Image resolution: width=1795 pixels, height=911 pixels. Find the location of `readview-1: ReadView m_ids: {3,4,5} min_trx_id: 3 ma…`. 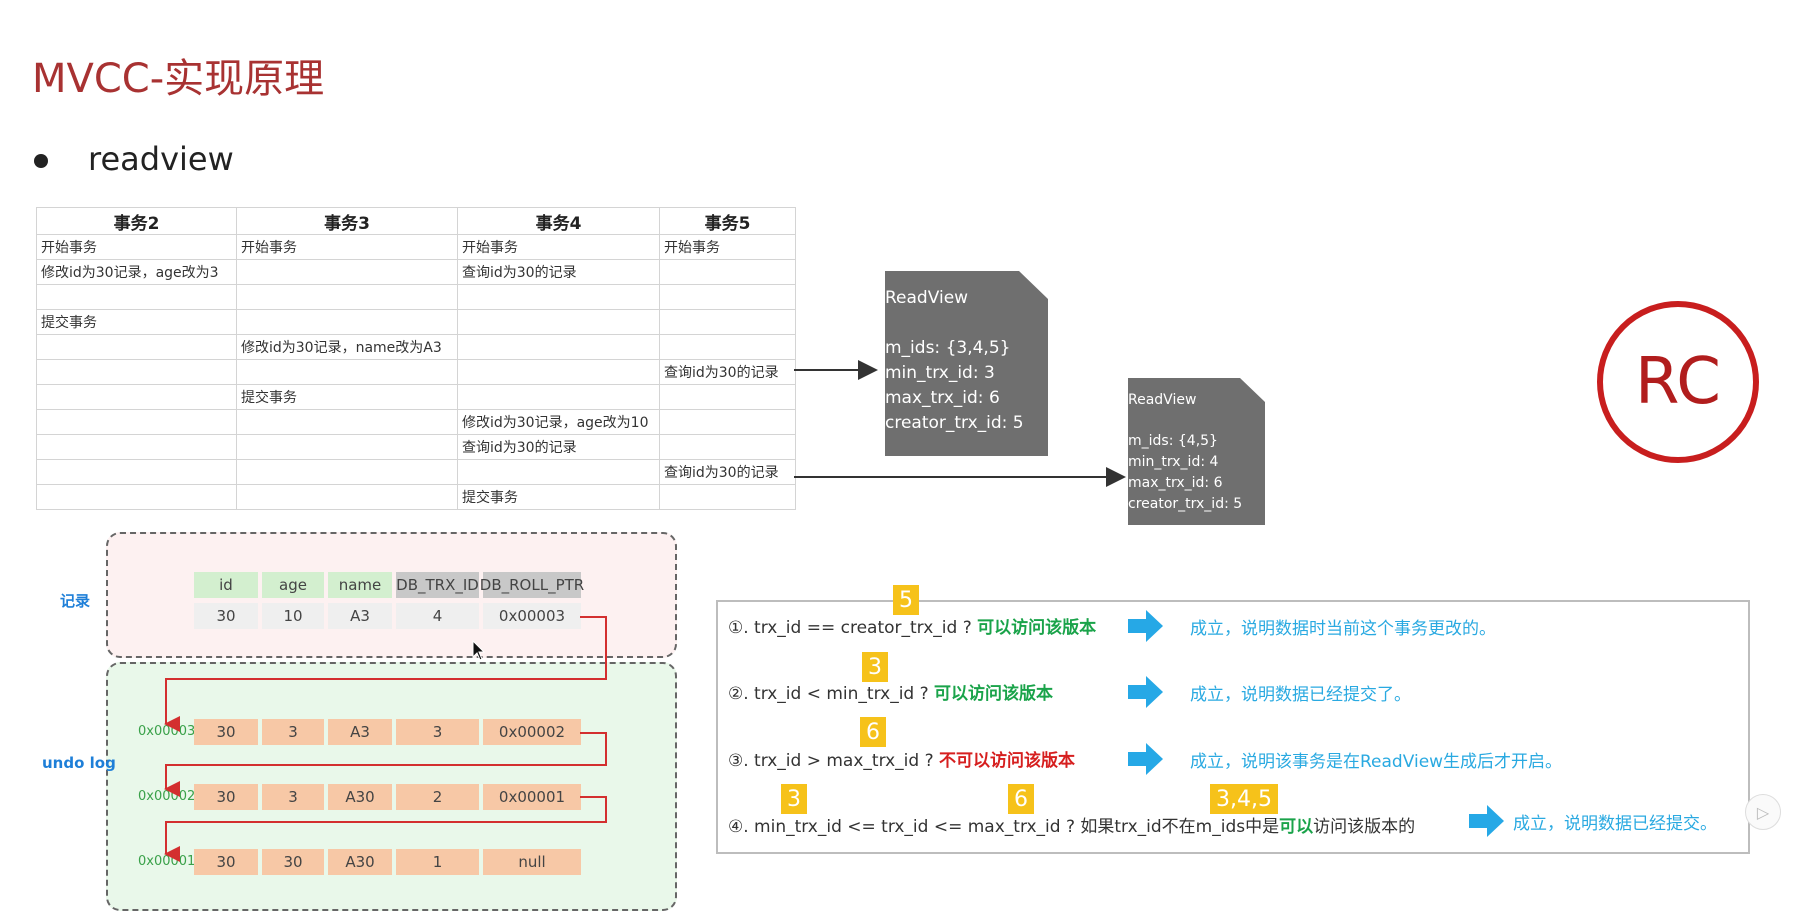

readview-1: ReadView m_ids: {3,4,5} min_trx_id: 3 ma… is located at coordinates (966, 363).